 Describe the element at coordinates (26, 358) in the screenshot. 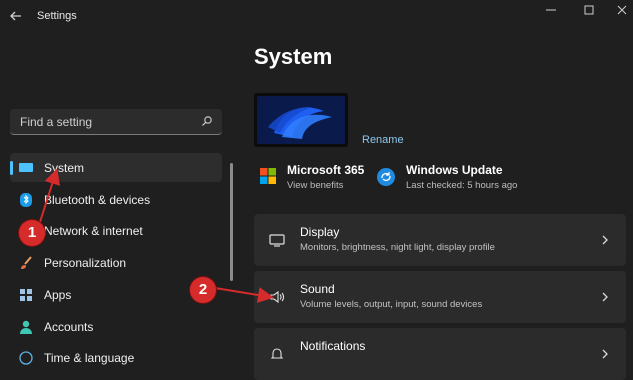

I see `clock-icon` at that location.